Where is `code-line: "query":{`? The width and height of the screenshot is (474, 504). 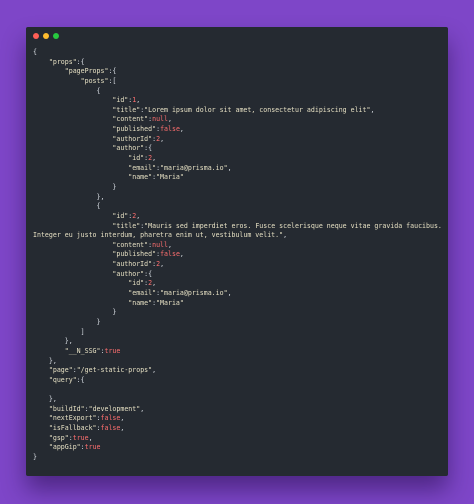
code-line: "query":{ is located at coordinates (237, 381).